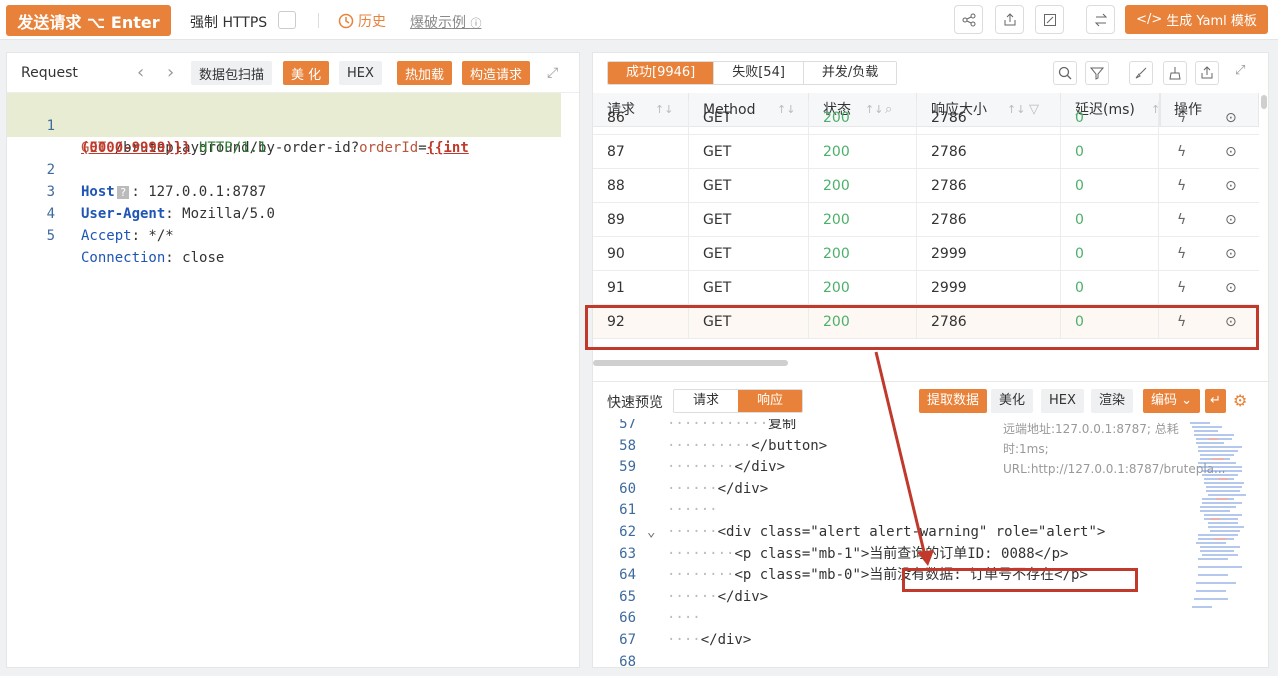 Image resolution: width=1278 pixels, height=676 pixels. Describe the element at coordinates (422, 148) in the screenshot. I see `param-eq: =` at that location.